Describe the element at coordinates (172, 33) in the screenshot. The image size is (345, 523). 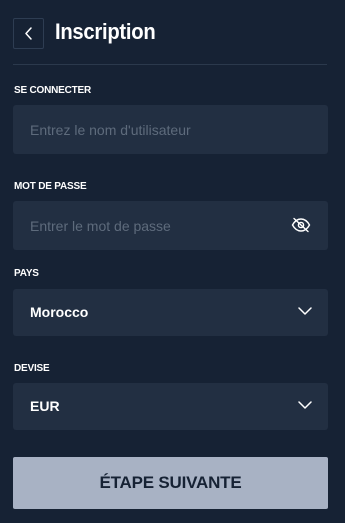
I see `header: Inscription` at that location.